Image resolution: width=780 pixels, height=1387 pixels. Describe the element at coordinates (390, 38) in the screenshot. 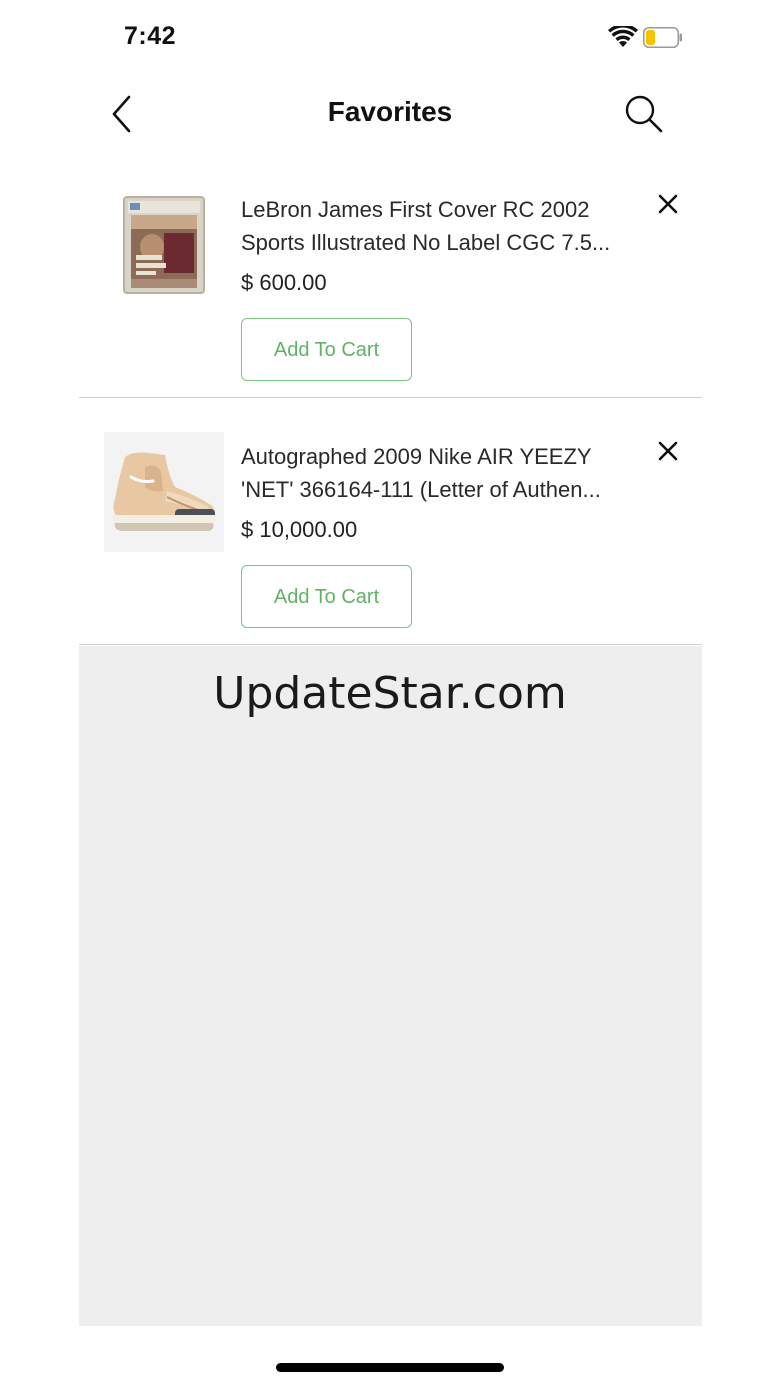

I see `status-bar: 7:42` at that location.